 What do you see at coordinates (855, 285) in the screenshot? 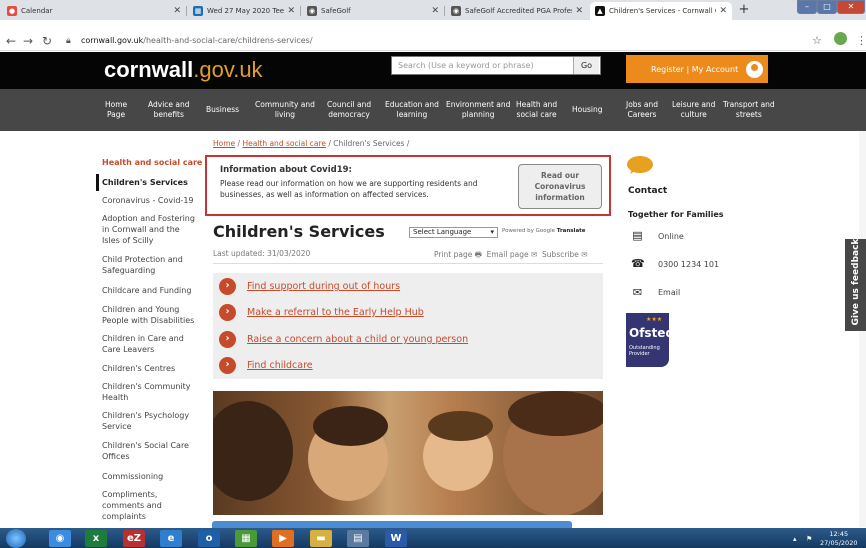
I see `feedback-tab: Give us feedback` at bounding box center [855, 285].